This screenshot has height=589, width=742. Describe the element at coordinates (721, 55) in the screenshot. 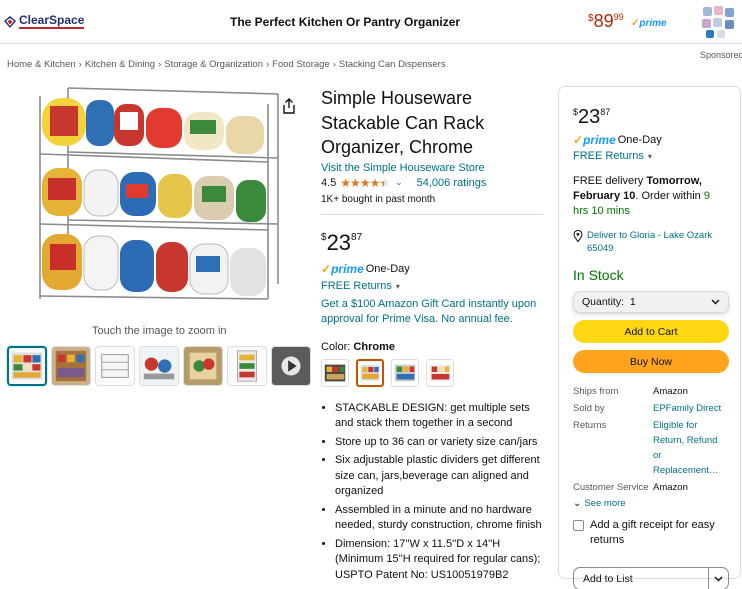

I see `sponsored-label: Sponsored` at that location.